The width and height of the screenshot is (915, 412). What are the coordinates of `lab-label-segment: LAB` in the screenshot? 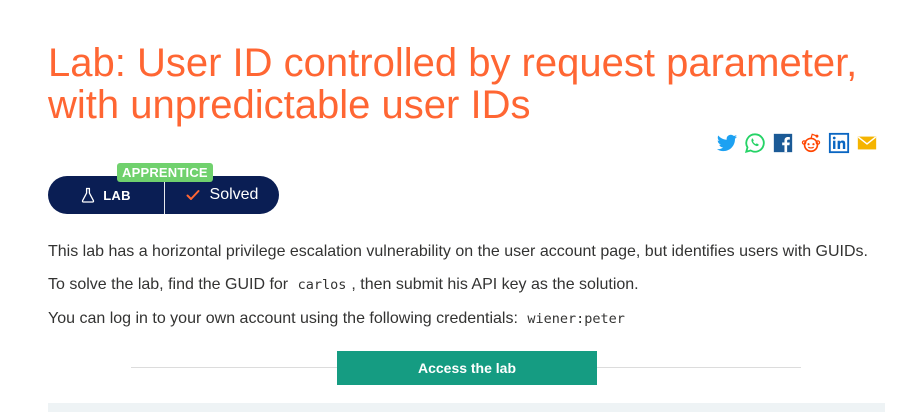 It's located at (106, 195).